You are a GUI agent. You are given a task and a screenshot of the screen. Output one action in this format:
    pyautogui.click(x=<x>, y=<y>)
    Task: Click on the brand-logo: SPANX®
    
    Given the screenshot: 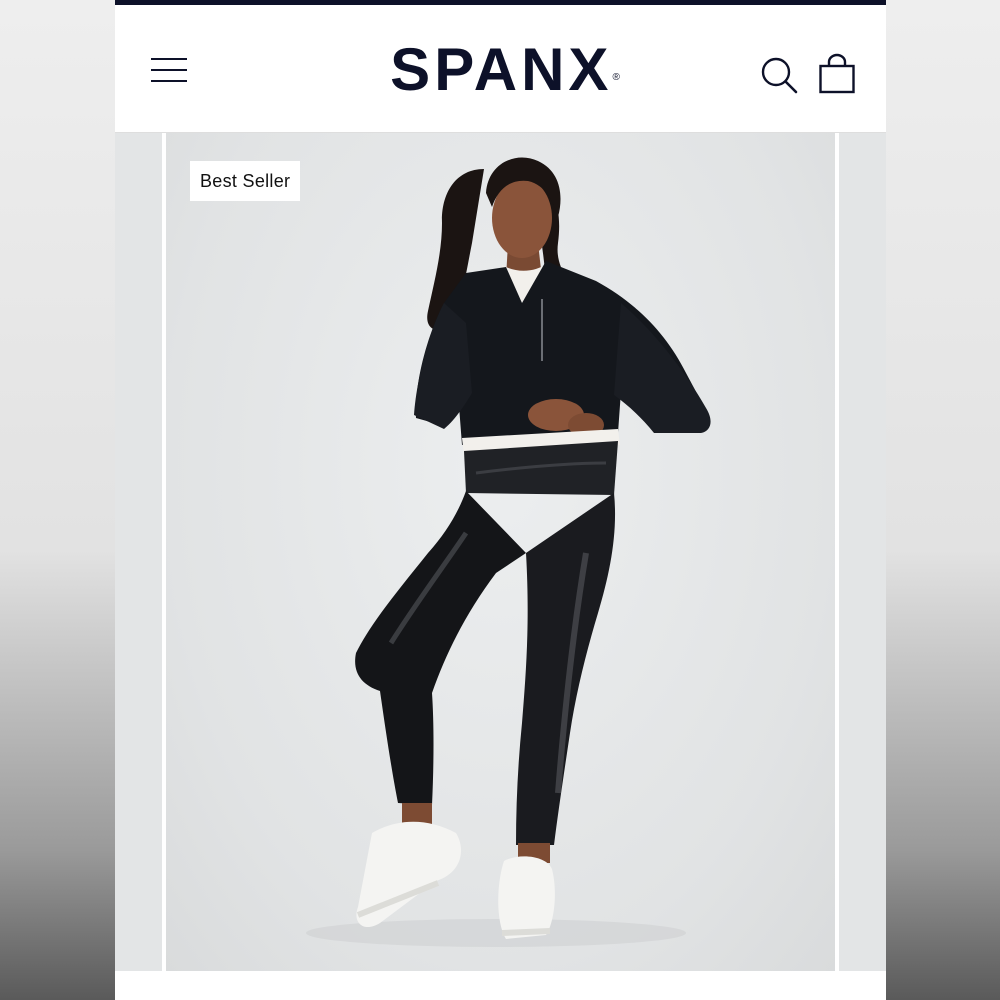 What is the action you would take?
    pyautogui.click(x=505, y=70)
    